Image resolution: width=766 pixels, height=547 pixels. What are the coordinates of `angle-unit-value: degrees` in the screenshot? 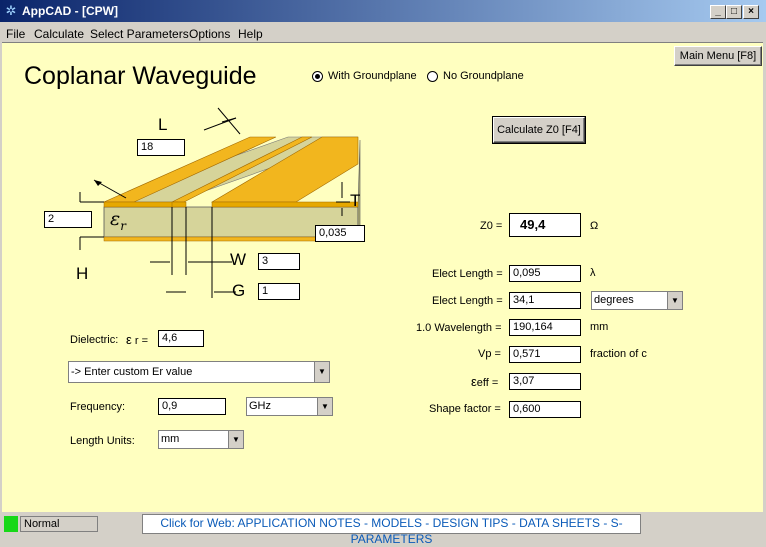 It's located at (614, 300).